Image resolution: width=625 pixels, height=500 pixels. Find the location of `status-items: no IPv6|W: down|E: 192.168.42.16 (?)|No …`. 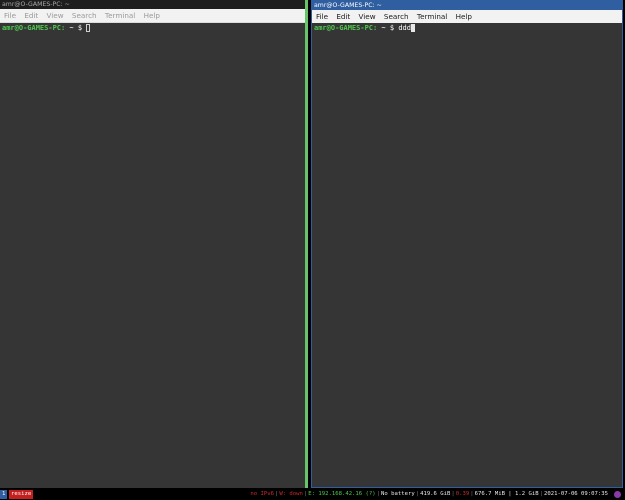

status-items: no IPv6|W: down|E: 192.168.42.16 (?)|No … is located at coordinates (429, 494).